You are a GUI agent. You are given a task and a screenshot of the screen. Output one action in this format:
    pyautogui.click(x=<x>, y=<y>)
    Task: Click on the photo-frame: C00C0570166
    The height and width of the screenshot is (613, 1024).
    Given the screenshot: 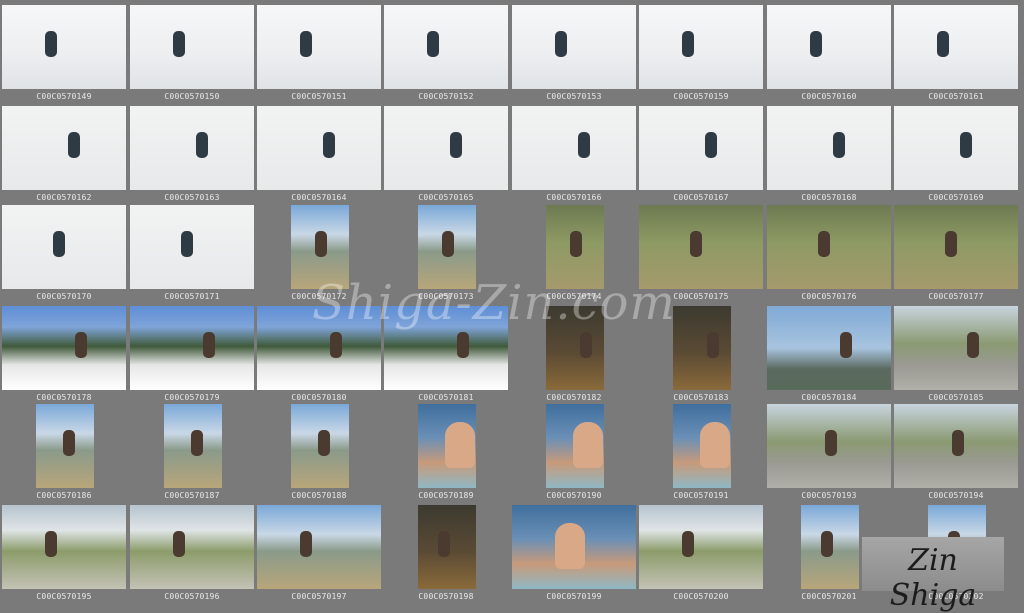 What is the action you would take?
    pyautogui.click(x=574, y=156)
    